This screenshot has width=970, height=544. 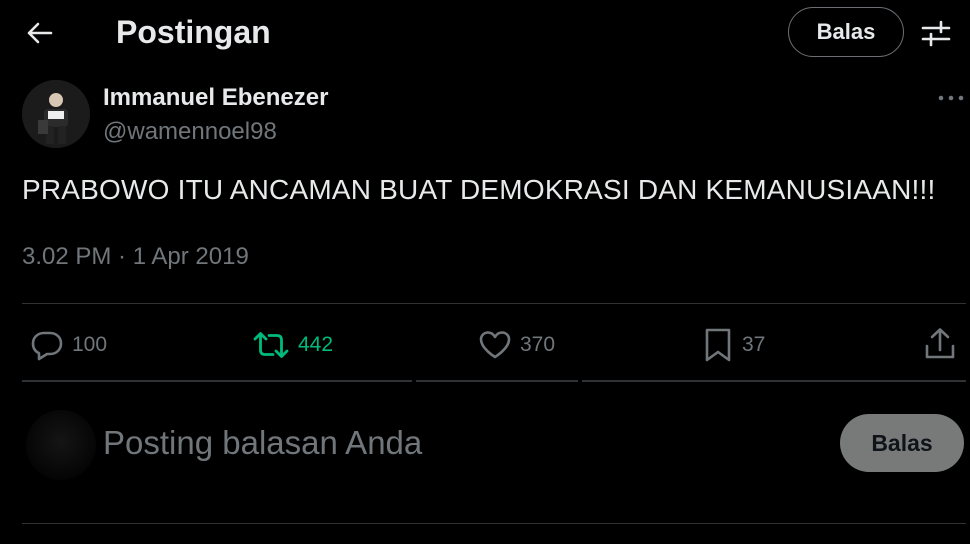 I want to click on bookmark-icon, so click(x=718, y=345).